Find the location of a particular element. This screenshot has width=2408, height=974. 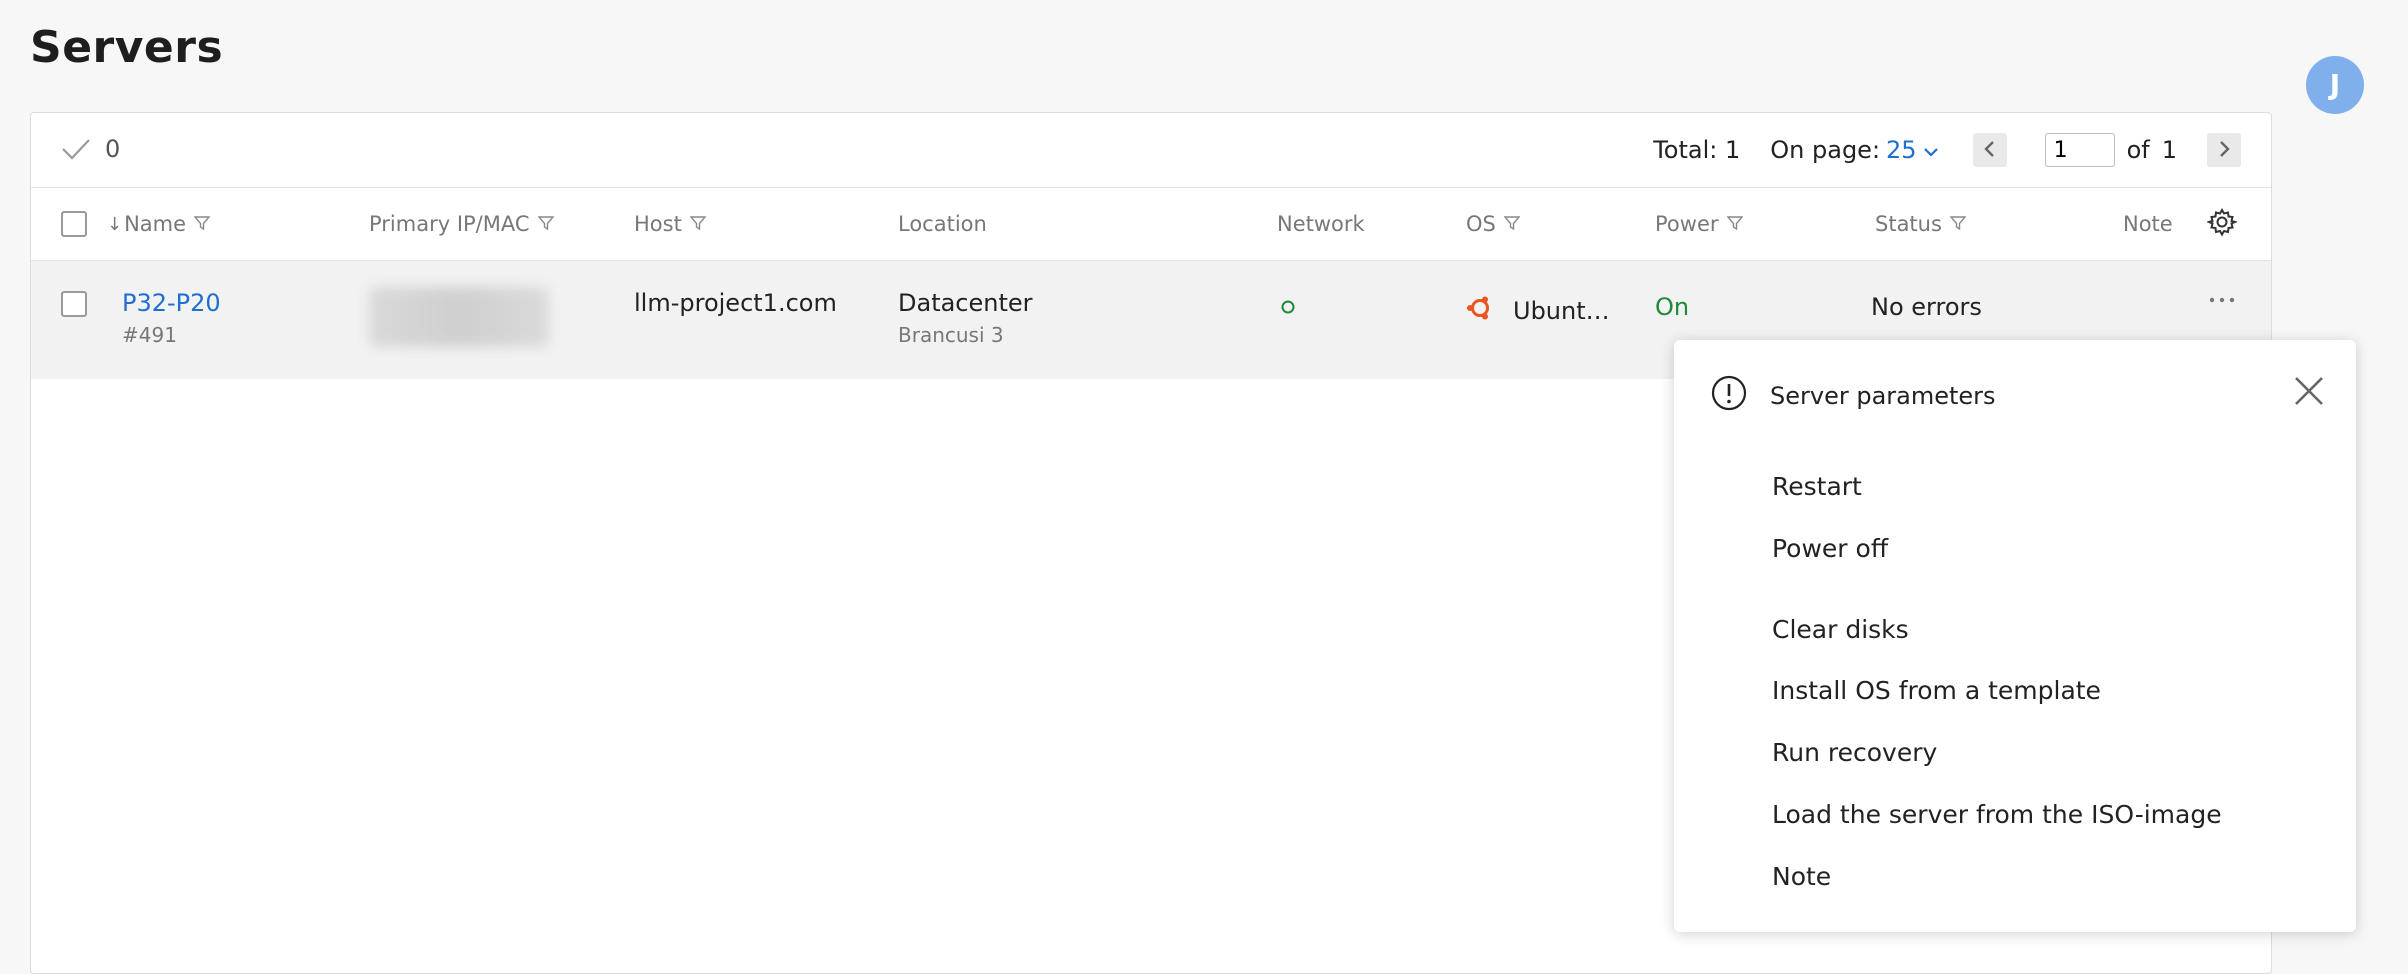

column-label-note: Note is located at coordinates (2148, 224).